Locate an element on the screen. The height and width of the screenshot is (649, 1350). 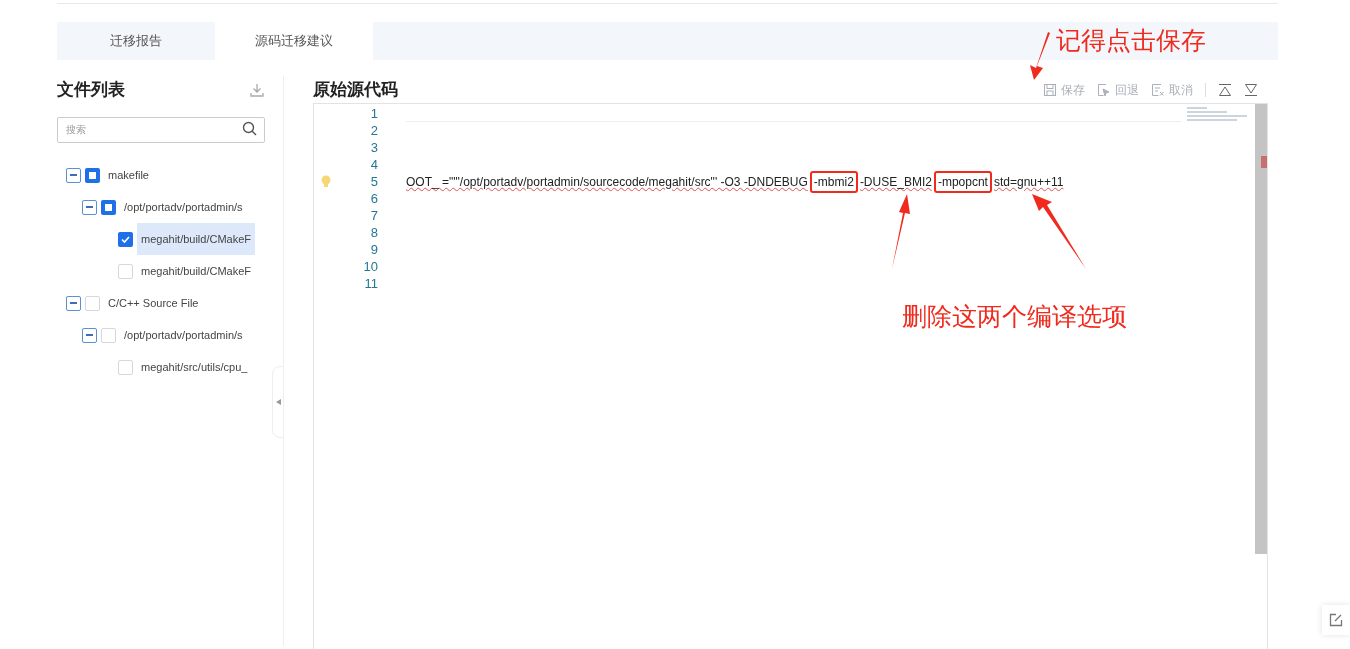
code-text: std=gnu++11 is located at coordinates (1028, 182).